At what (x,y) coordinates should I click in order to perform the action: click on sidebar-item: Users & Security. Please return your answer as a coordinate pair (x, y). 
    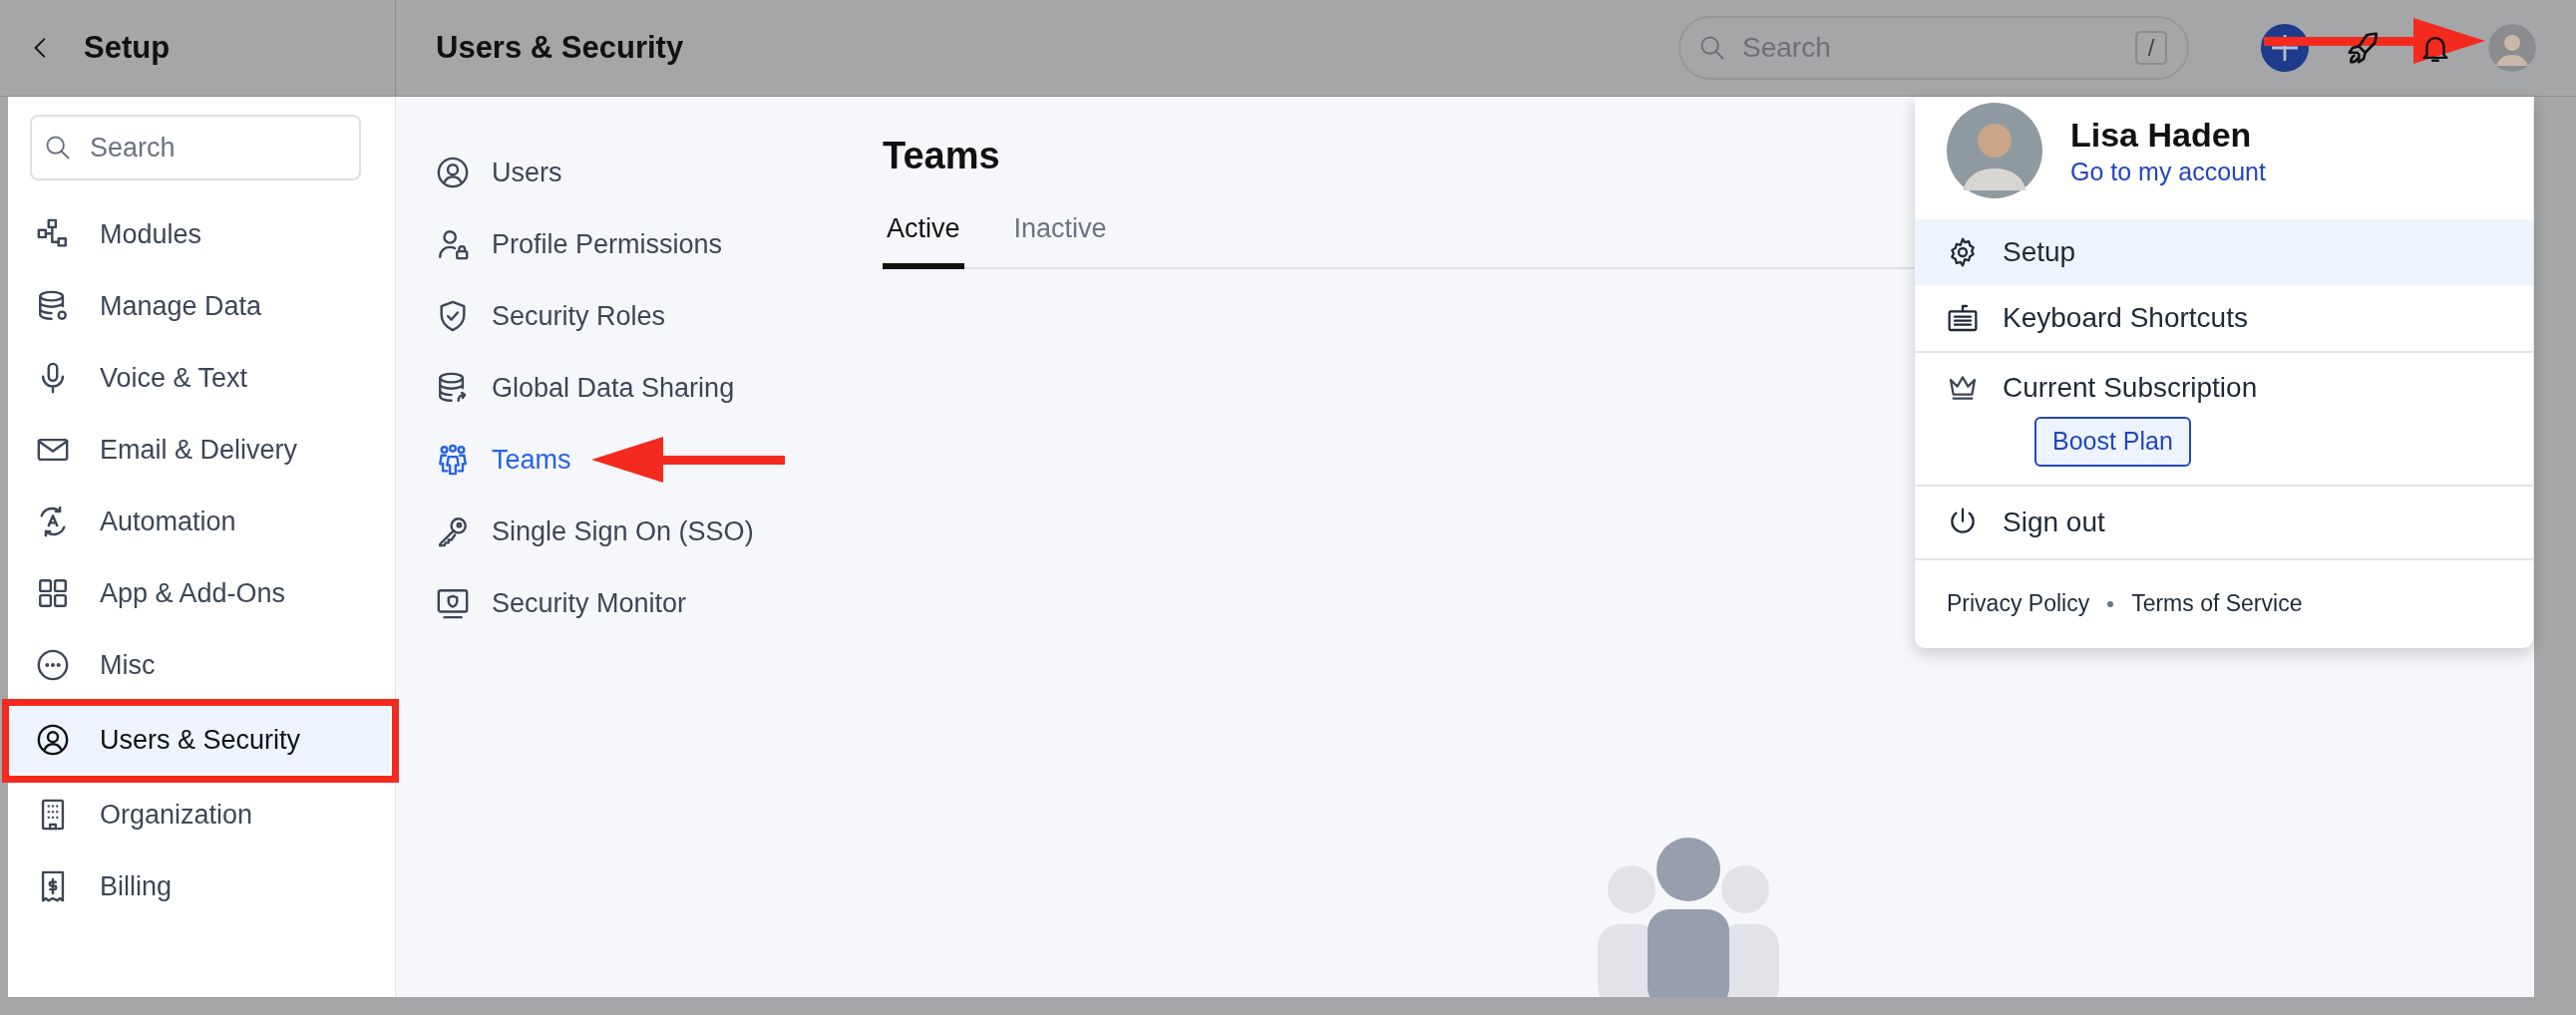
    Looking at the image, I should click on (200, 740).